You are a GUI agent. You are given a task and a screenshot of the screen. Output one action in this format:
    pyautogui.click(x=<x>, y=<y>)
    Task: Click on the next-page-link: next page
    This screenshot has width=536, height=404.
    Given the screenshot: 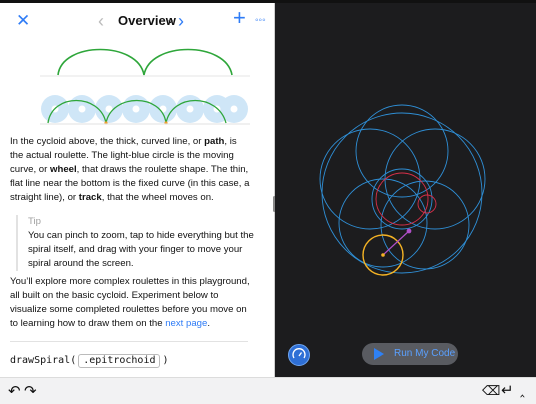 What is the action you would take?
    pyautogui.click(x=186, y=323)
    